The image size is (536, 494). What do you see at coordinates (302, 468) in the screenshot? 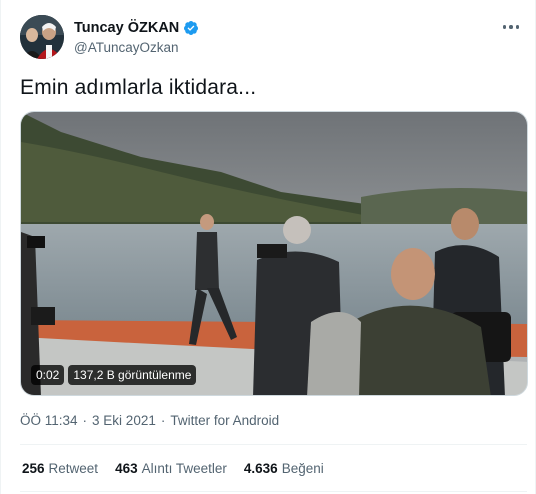
I see `like-count-label: Beğeni` at bounding box center [302, 468].